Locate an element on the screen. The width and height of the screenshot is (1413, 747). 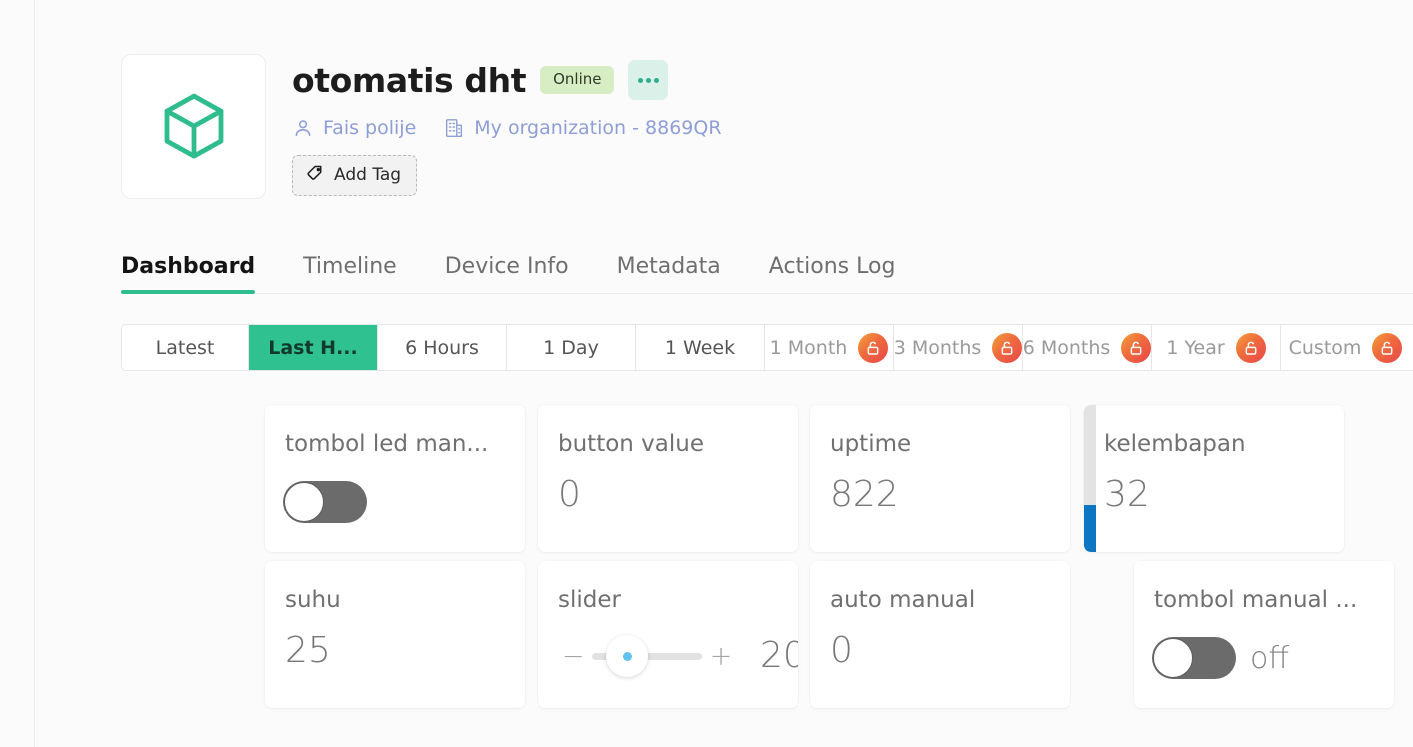
time-range-label: 1 Day is located at coordinates (571, 347).